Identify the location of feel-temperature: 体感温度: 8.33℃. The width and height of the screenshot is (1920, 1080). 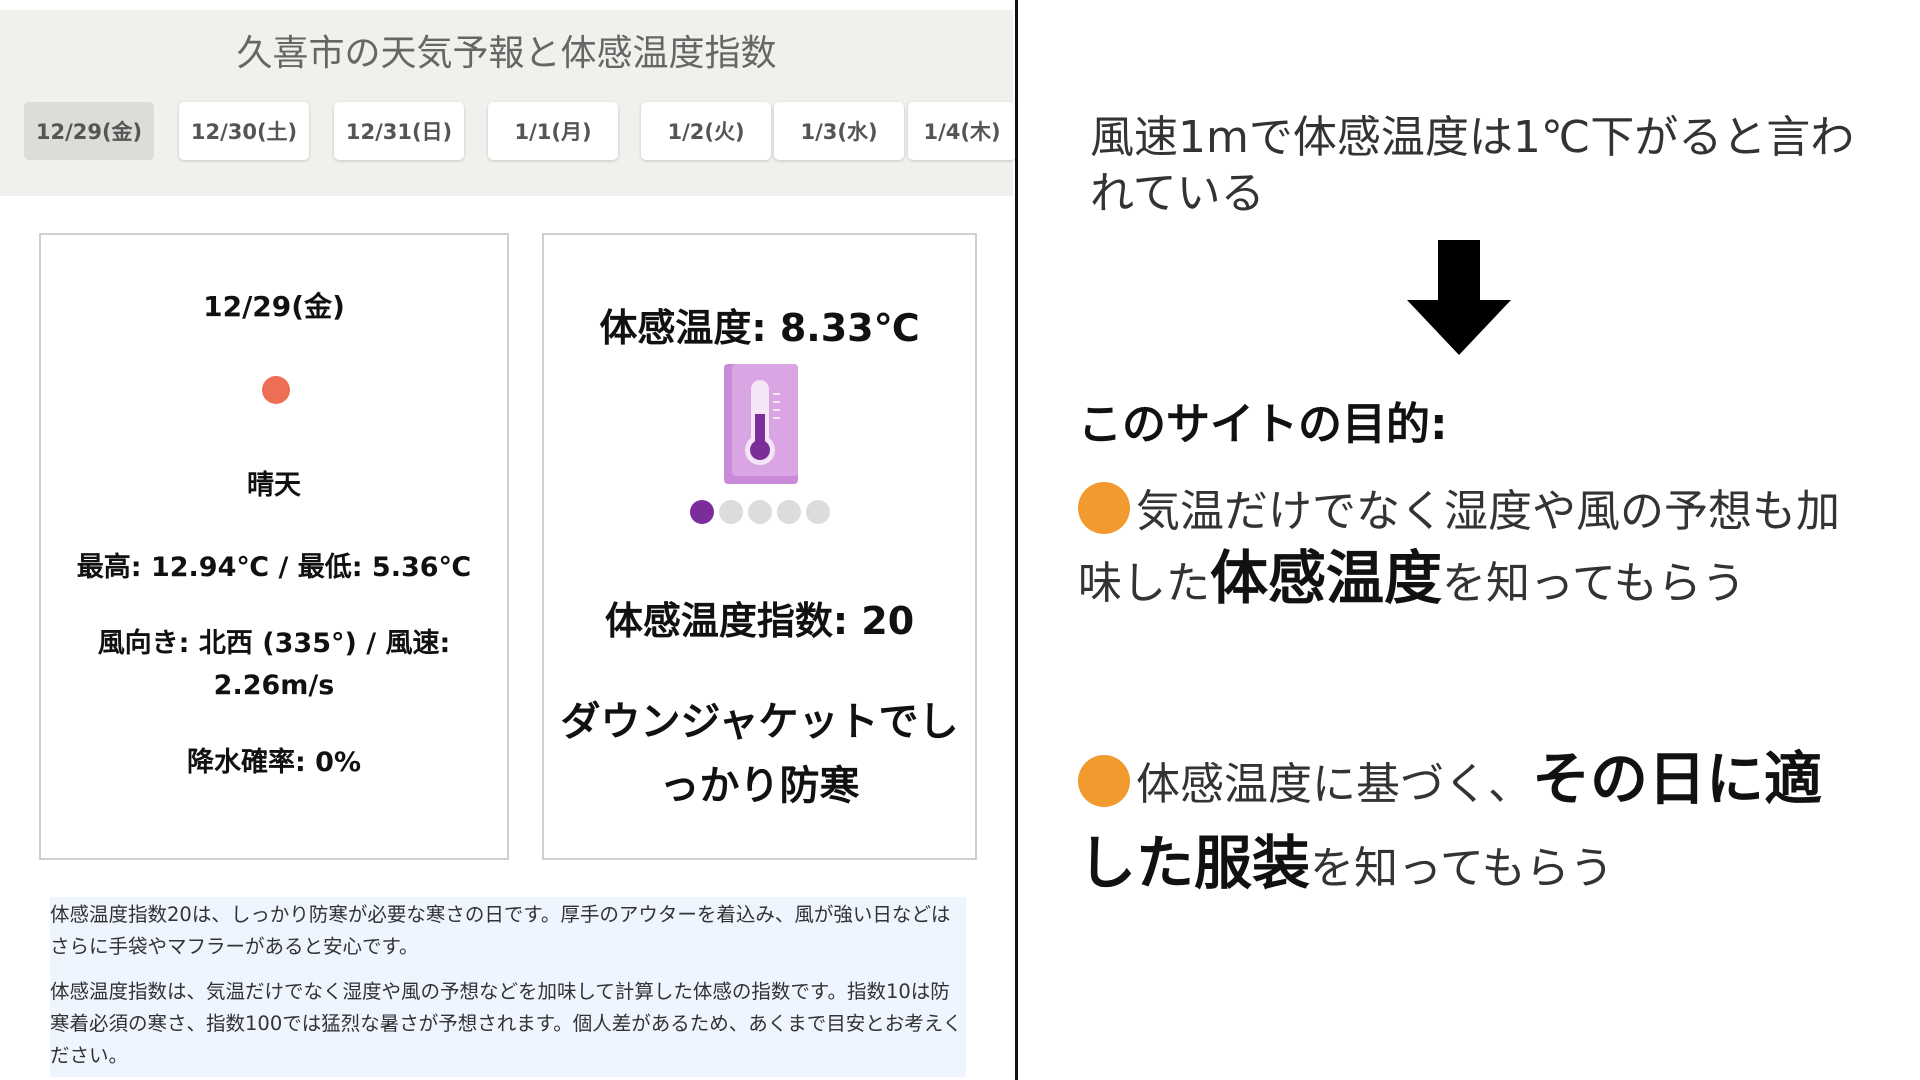
(759, 328).